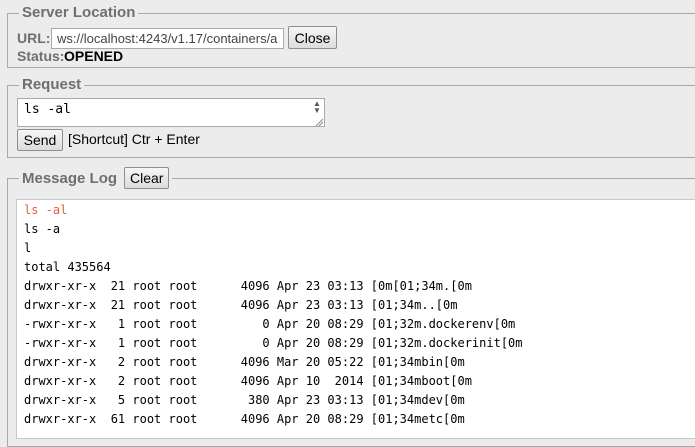  What do you see at coordinates (46, 210) in the screenshot?
I see `log-line-sent-command: ls -al` at bounding box center [46, 210].